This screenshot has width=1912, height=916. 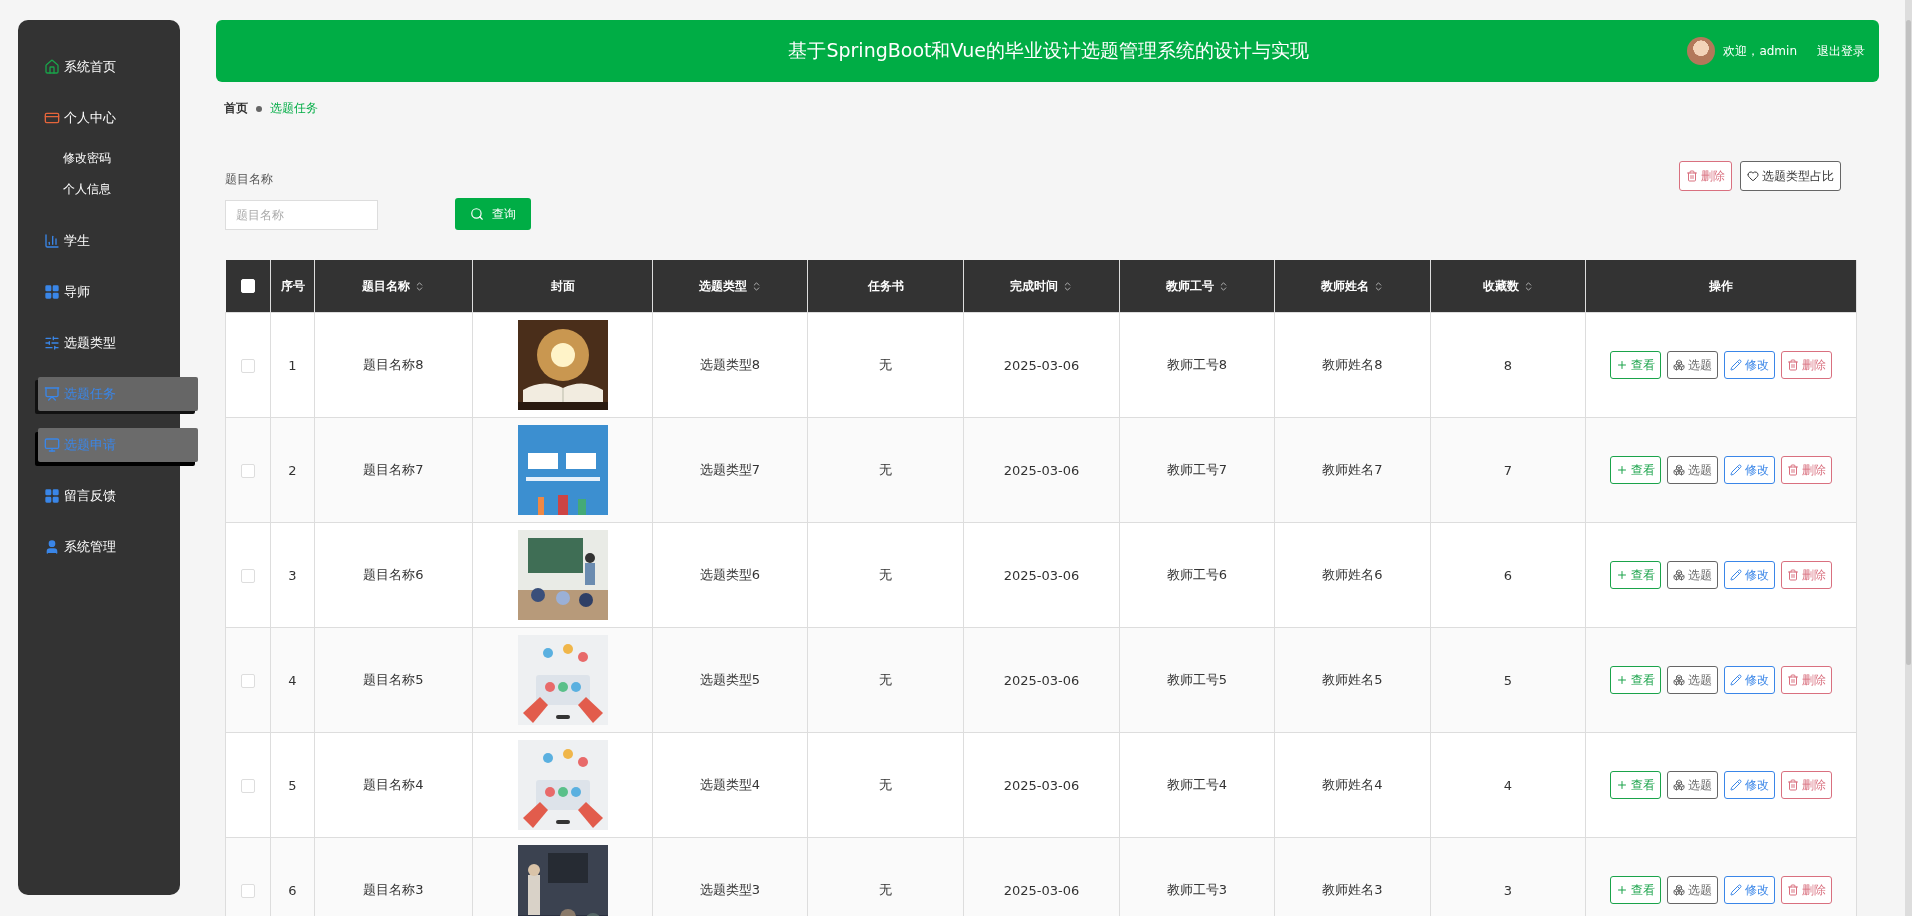 What do you see at coordinates (1841, 51) in the screenshot?
I see `logout-link: 退出登录` at bounding box center [1841, 51].